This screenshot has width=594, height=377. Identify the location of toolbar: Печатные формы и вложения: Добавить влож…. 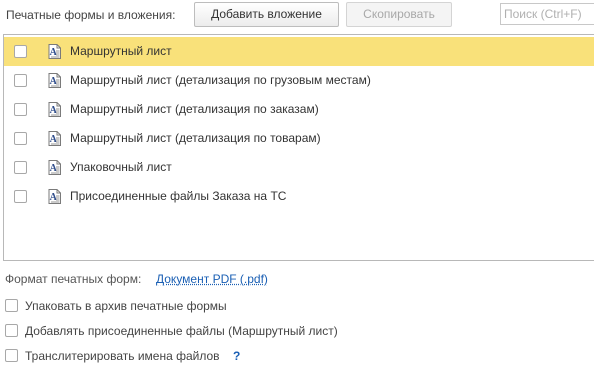
(297, 15).